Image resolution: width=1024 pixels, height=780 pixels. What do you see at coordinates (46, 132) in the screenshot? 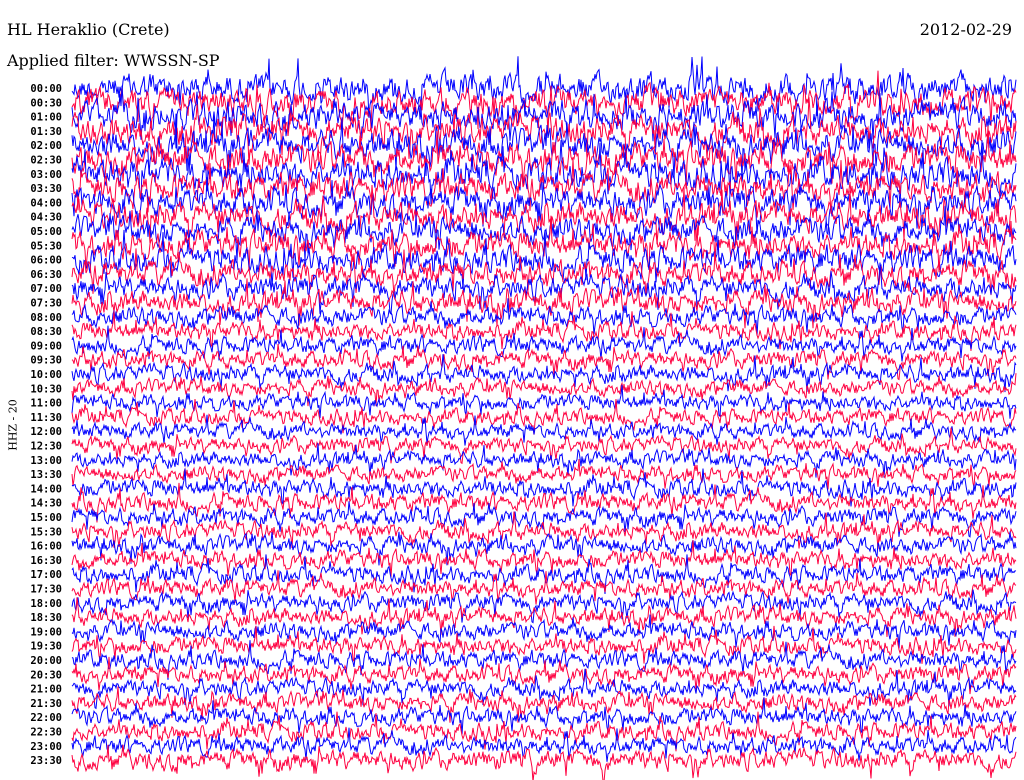
I see `row-time-label: 01:30` at bounding box center [46, 132].